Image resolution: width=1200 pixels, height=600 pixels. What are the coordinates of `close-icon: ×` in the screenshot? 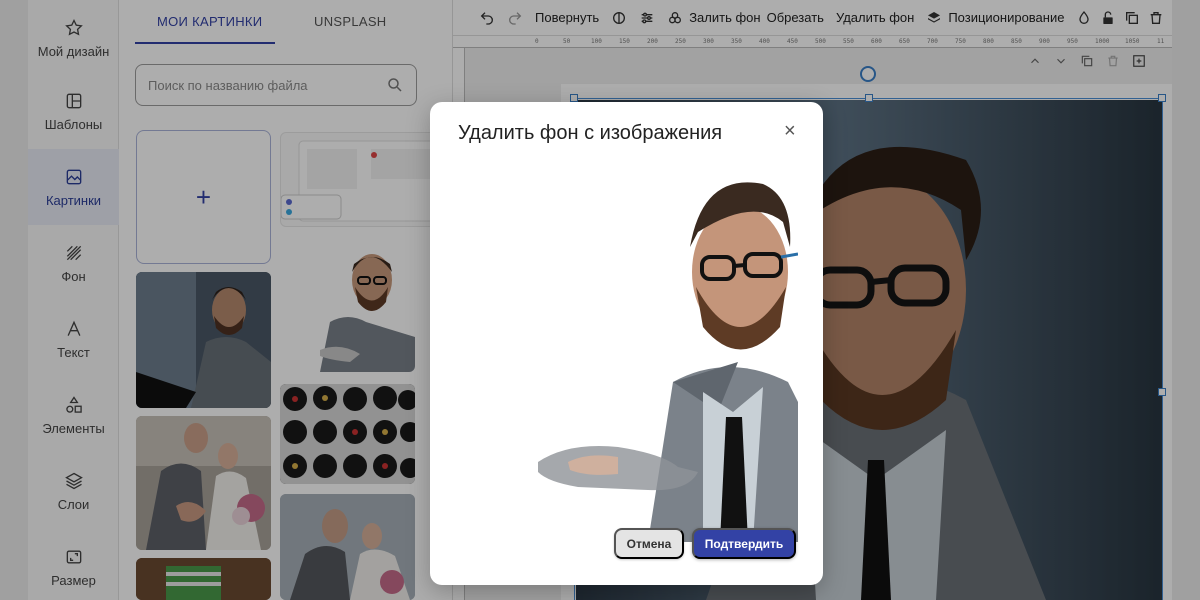 It's located at (790, 131).